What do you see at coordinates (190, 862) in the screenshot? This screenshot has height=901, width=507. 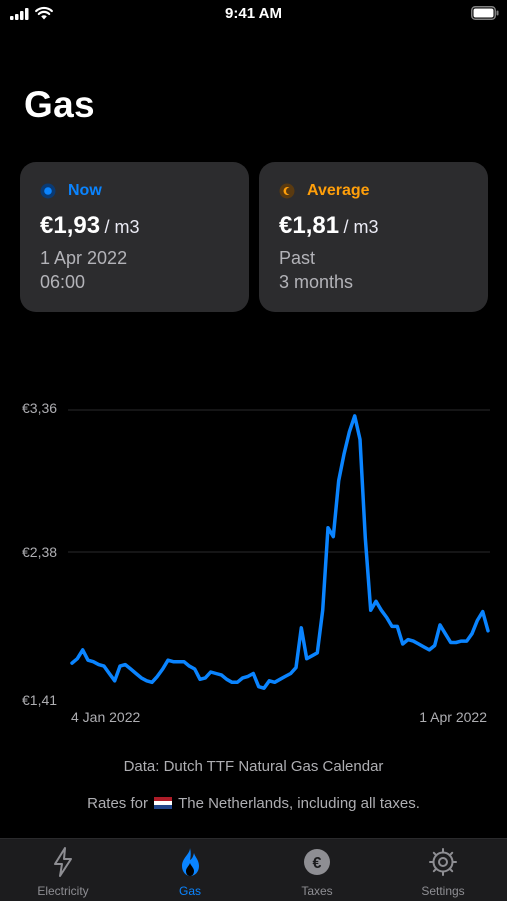 I see `flame-icon` at bounding box center [190, 862].